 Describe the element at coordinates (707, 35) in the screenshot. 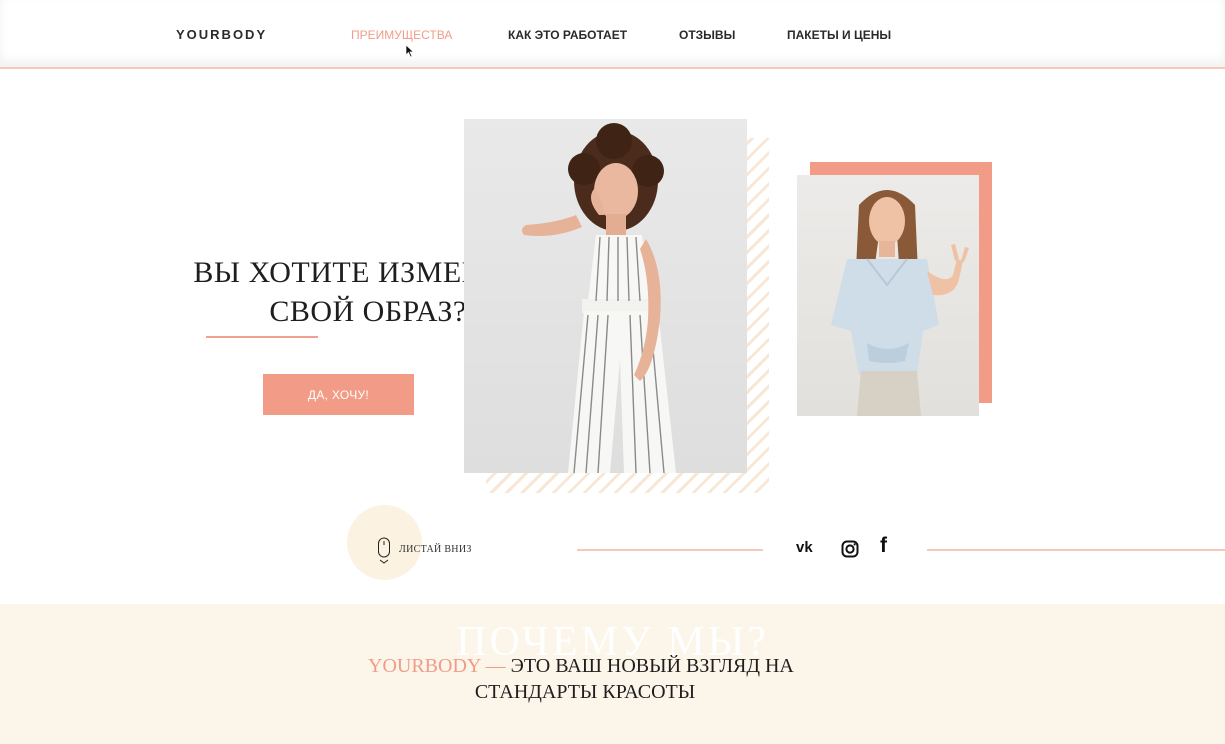

I see `nav-item-reviews: ОТЗЫВЫ` at that location.